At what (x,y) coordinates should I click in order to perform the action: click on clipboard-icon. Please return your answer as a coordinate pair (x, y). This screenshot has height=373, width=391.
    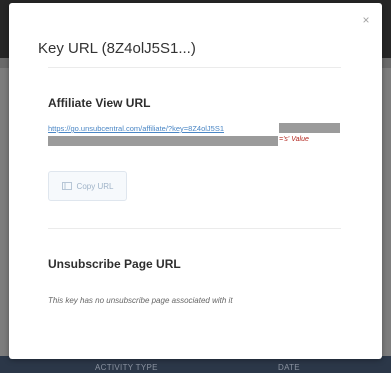
    Looking at the image, I should click on (66, 186).